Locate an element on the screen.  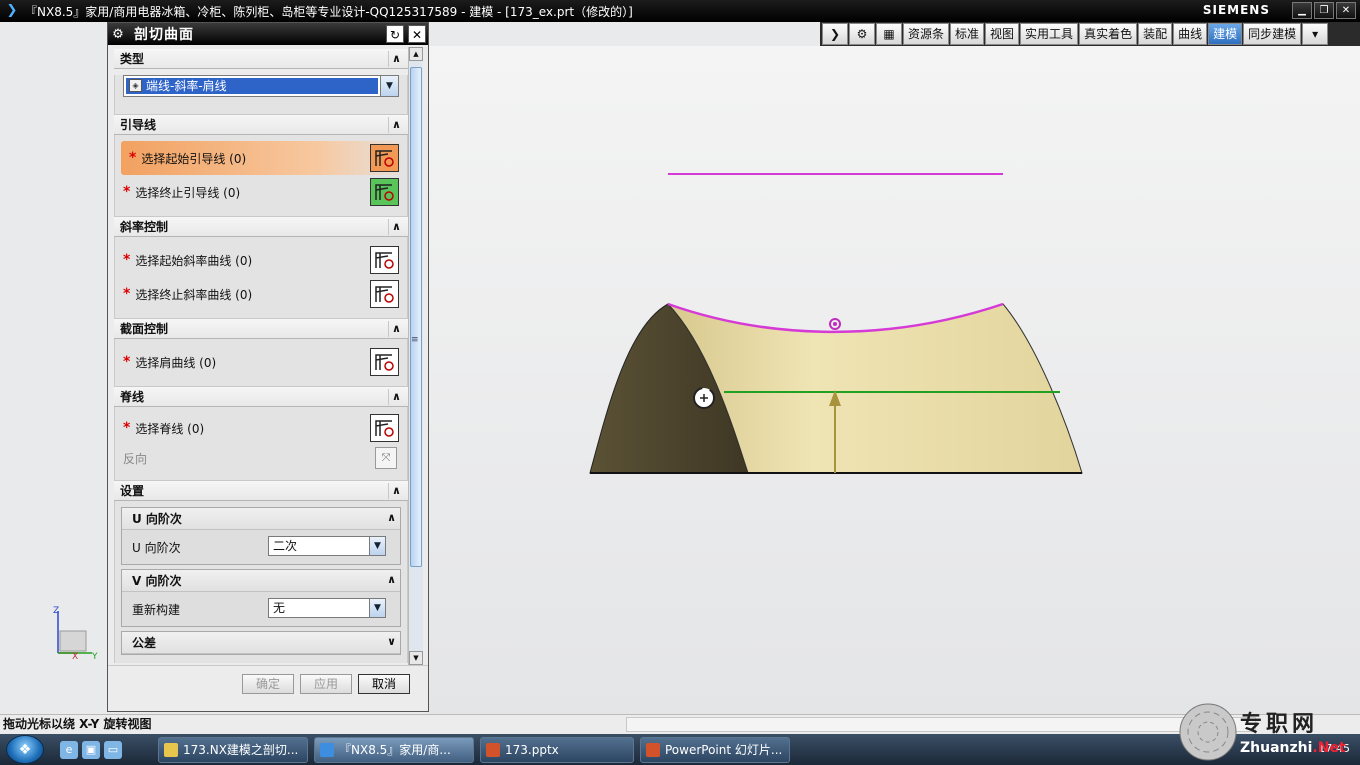
toolbar-tab-1: 标准 is located at coordinates (967, 34).